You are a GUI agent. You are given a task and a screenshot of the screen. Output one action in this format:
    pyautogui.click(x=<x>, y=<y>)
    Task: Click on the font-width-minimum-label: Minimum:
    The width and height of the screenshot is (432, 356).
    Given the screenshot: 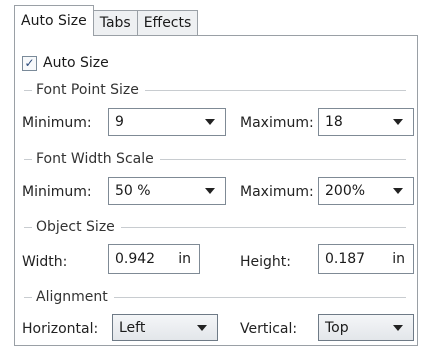 What is the action you would take?
    pyautogui.click(x=57, y=192)
    